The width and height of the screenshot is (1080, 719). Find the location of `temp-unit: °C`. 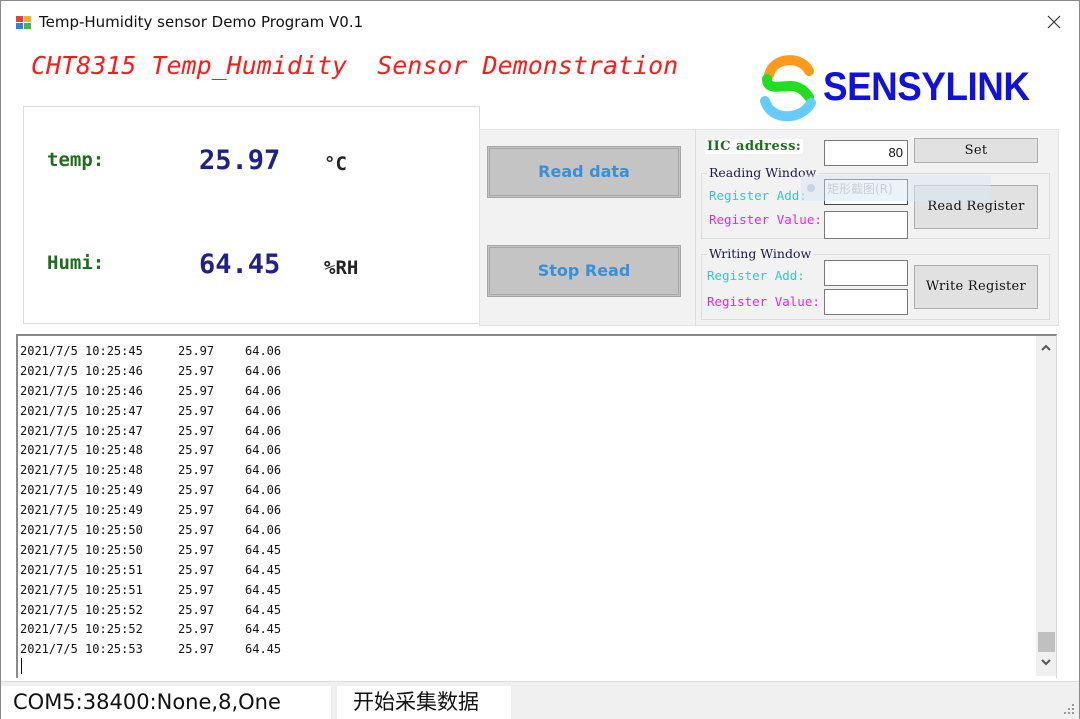

temp-unit: °C is located at coordinates (335, 164).